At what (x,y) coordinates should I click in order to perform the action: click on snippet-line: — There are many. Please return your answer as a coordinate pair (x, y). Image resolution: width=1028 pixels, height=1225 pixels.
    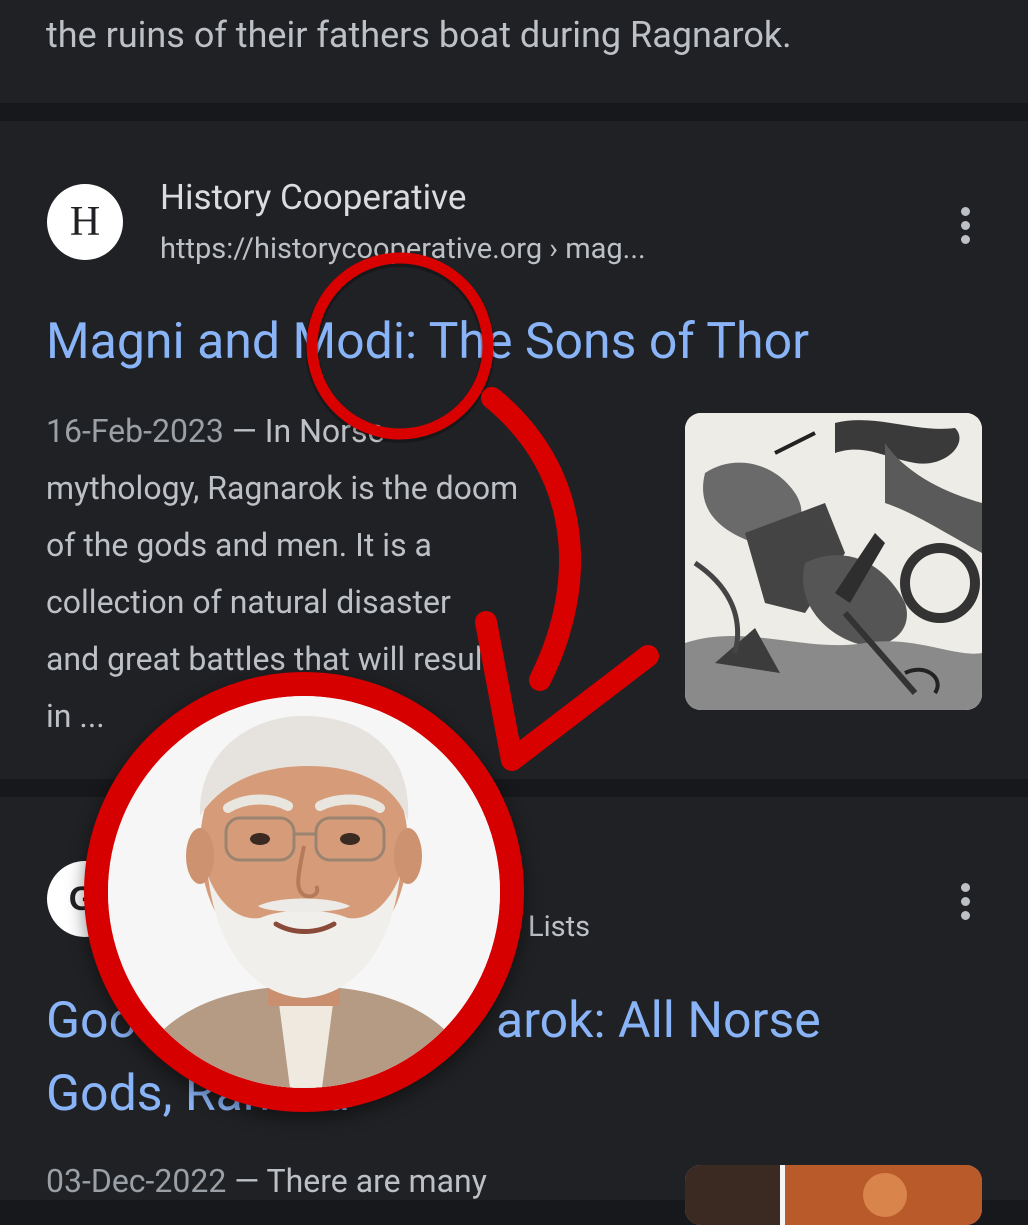
    Looking at the image, I should click on (360, 1181).